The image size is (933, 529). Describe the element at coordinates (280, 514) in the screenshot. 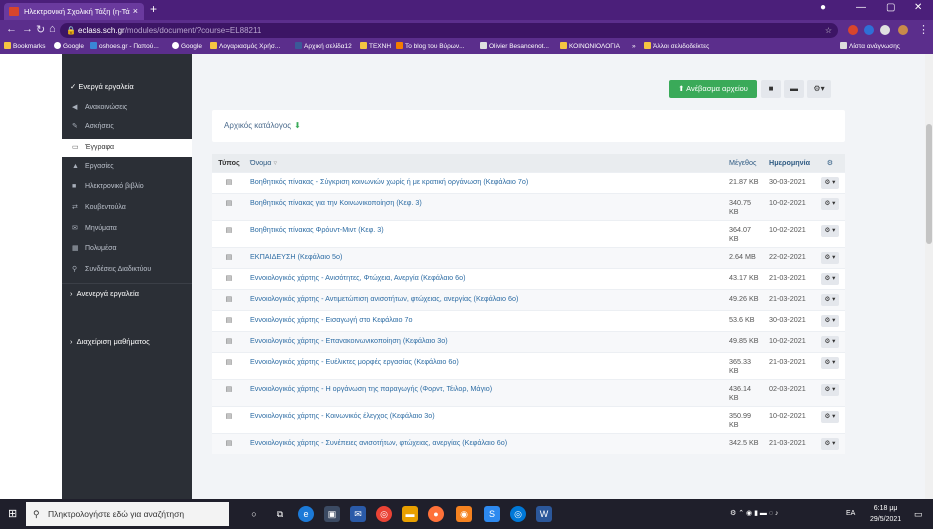

I see `task-view-icon: ⧉` at that location.